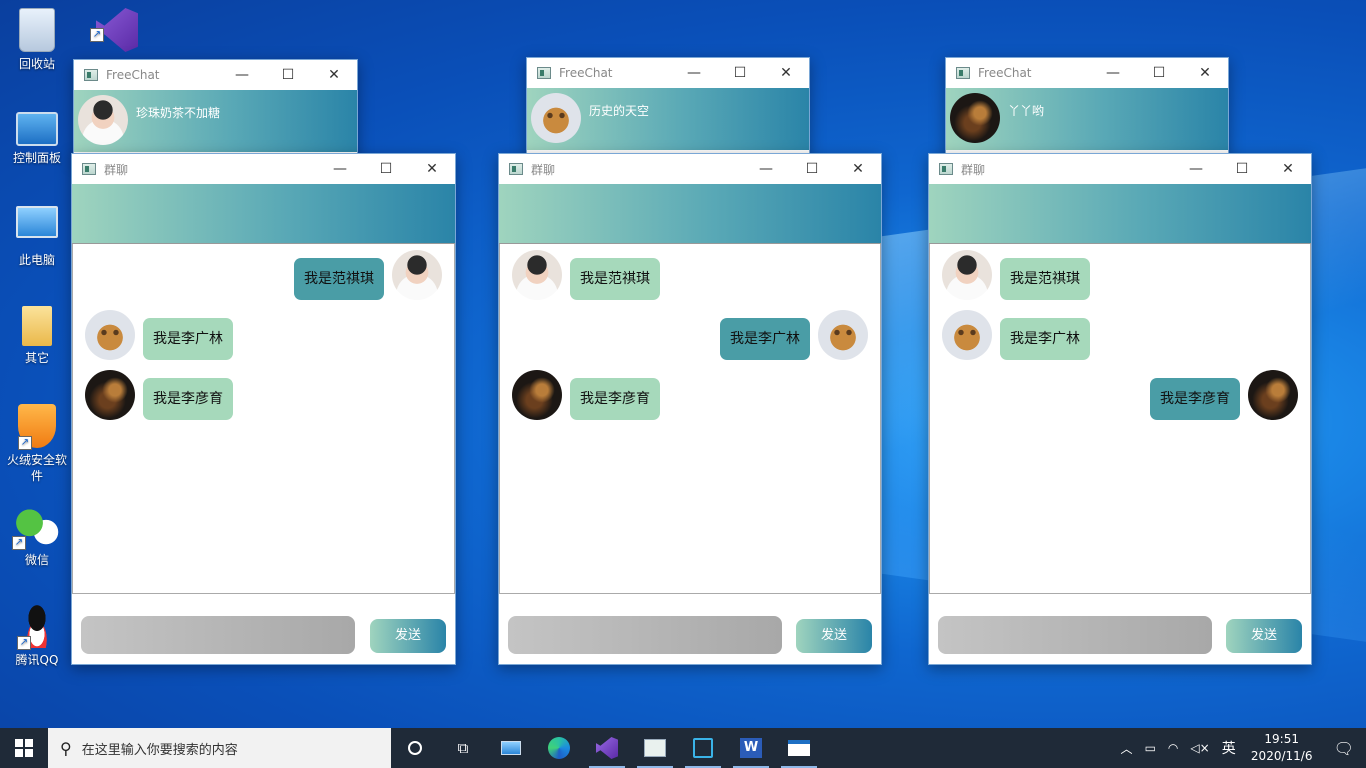  What do you see at coordinates (1173, 748) in the screenshot?
I see `wifi-icon: ◠` at bounding box center [1173, 748].